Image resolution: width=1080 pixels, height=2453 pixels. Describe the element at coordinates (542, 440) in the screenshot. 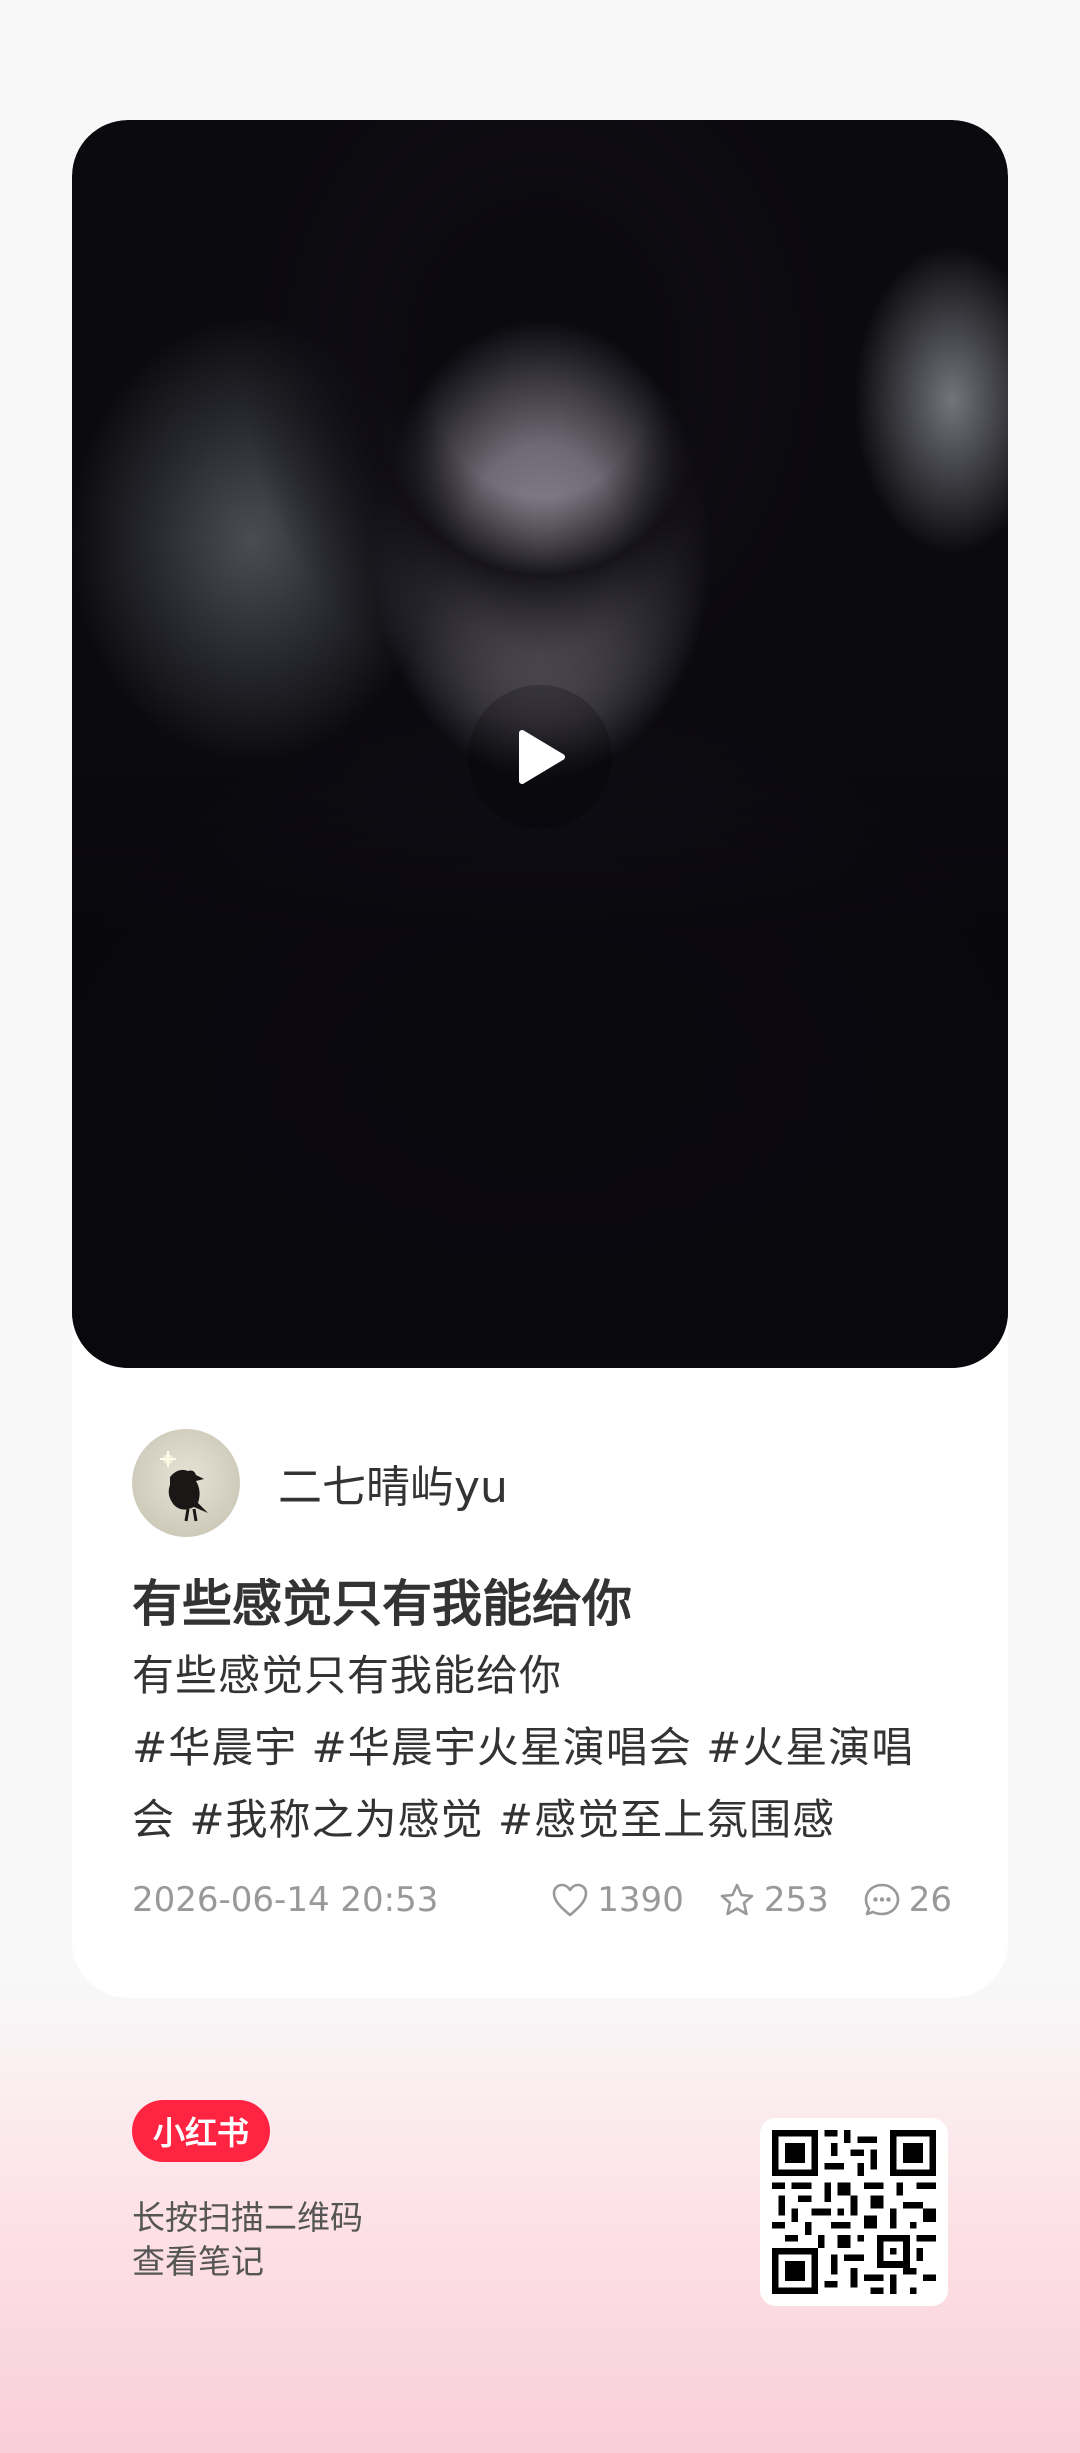

I see `cover-shade-top` at that location.